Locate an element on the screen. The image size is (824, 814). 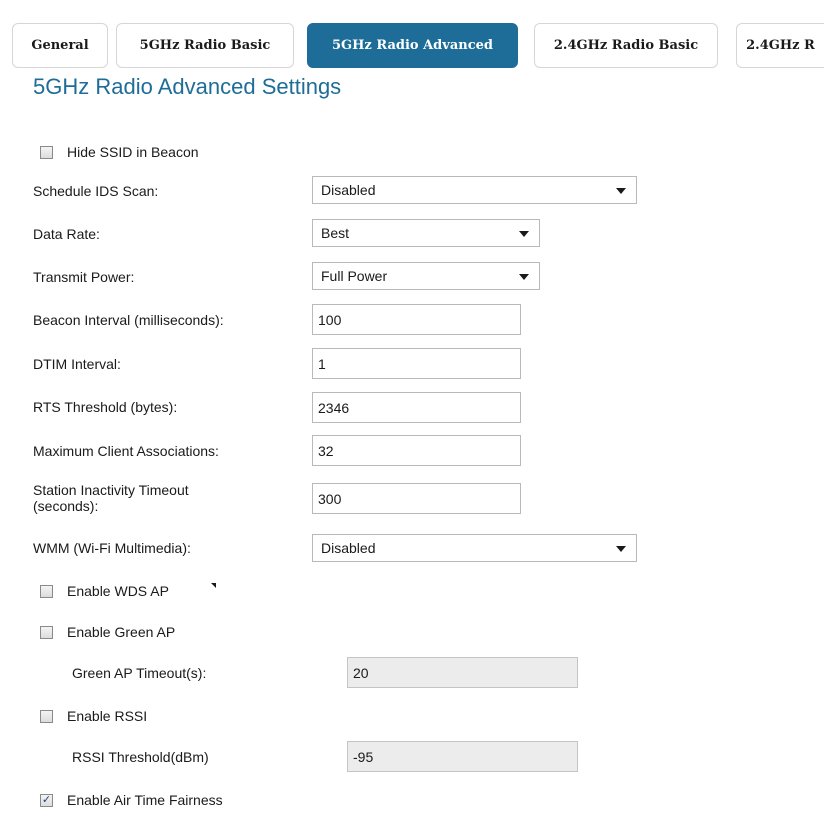
schedule-ids-value: Disabled is located at coordinates (348, 190).